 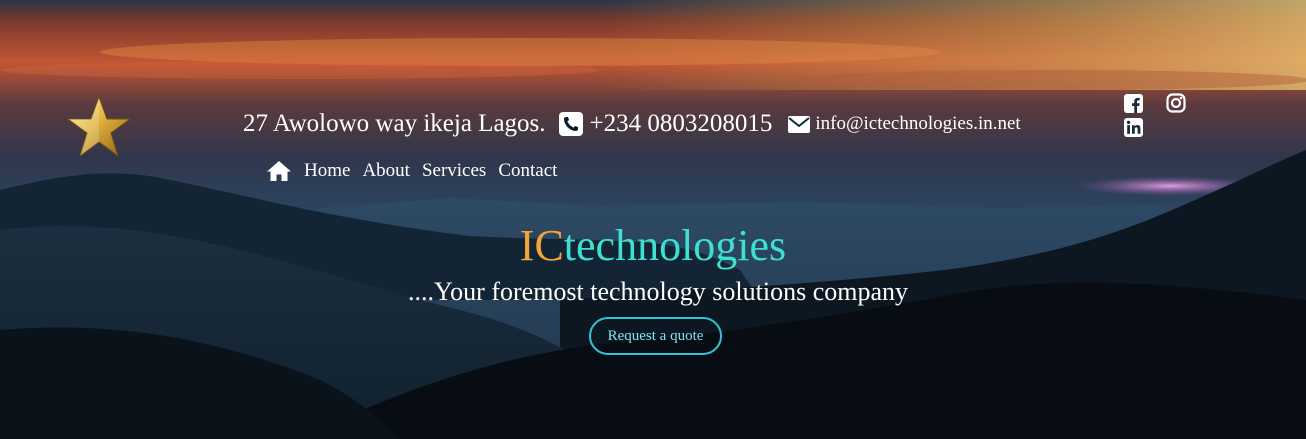 What do you see at coordinates (918, 123) in the screenshot?
I see `email-address: info@ictechnologies.in.net` at bounding box center [918, 123].